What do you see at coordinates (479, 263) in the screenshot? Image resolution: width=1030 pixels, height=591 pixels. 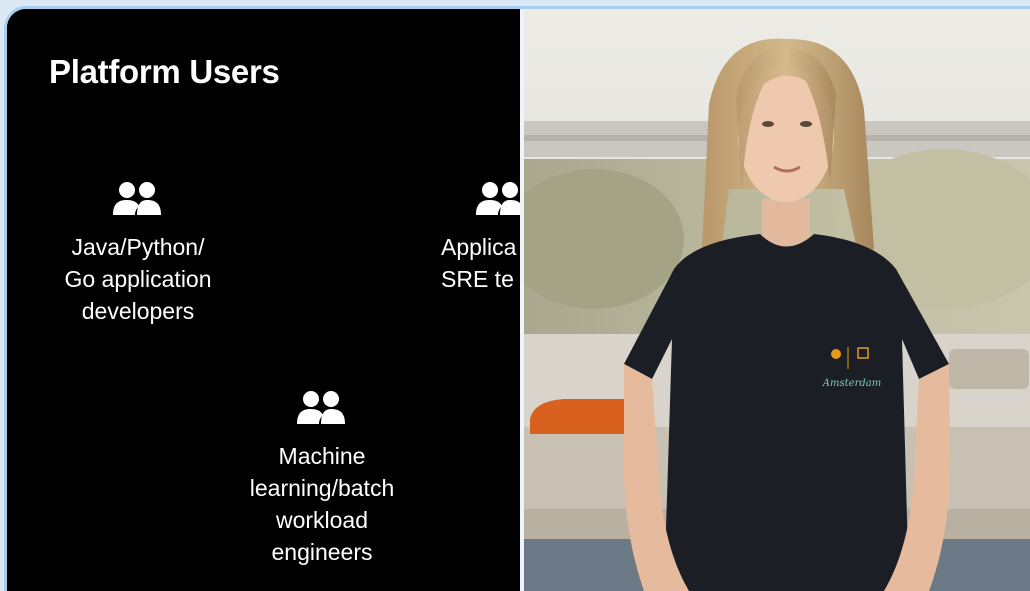 I see `user-group-label: Applica SRE te` at bounding box center [479, 263].